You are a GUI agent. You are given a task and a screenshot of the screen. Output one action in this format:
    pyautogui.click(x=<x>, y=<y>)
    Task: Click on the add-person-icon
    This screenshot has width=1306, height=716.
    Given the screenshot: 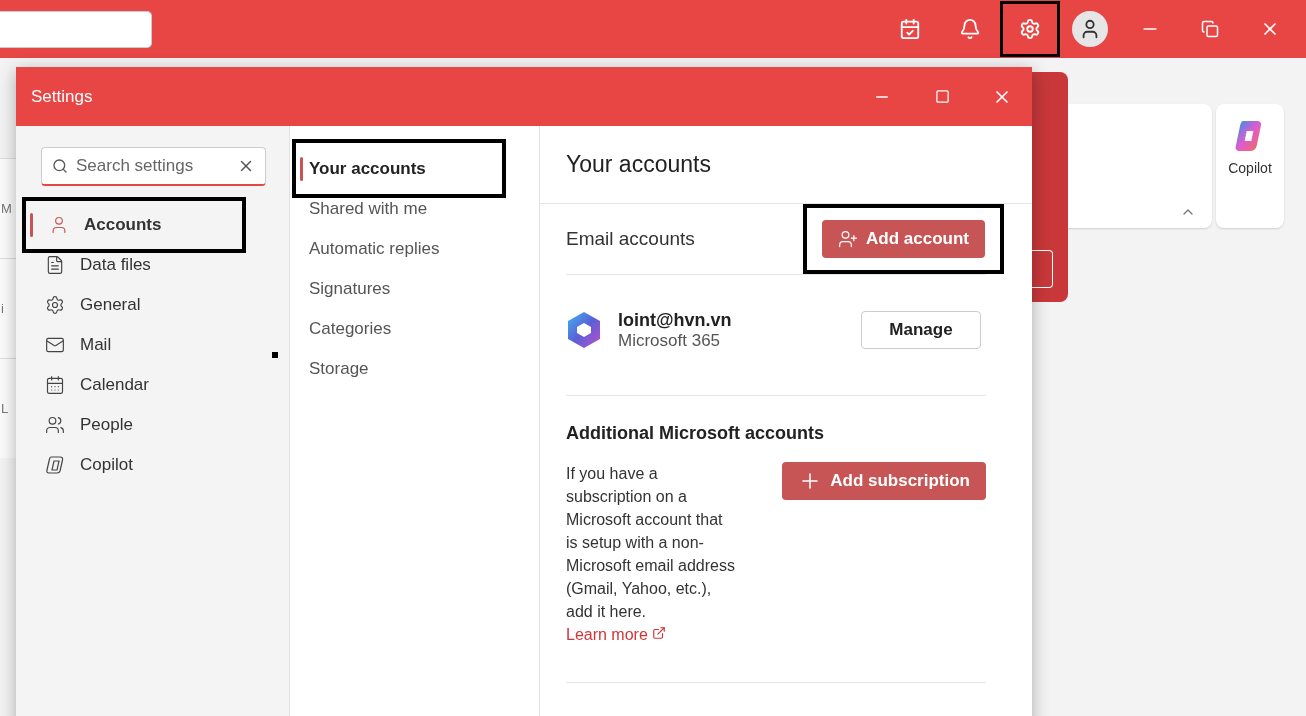 What is the action you would take?
    pyautogui.click(x=848, y=239)
    